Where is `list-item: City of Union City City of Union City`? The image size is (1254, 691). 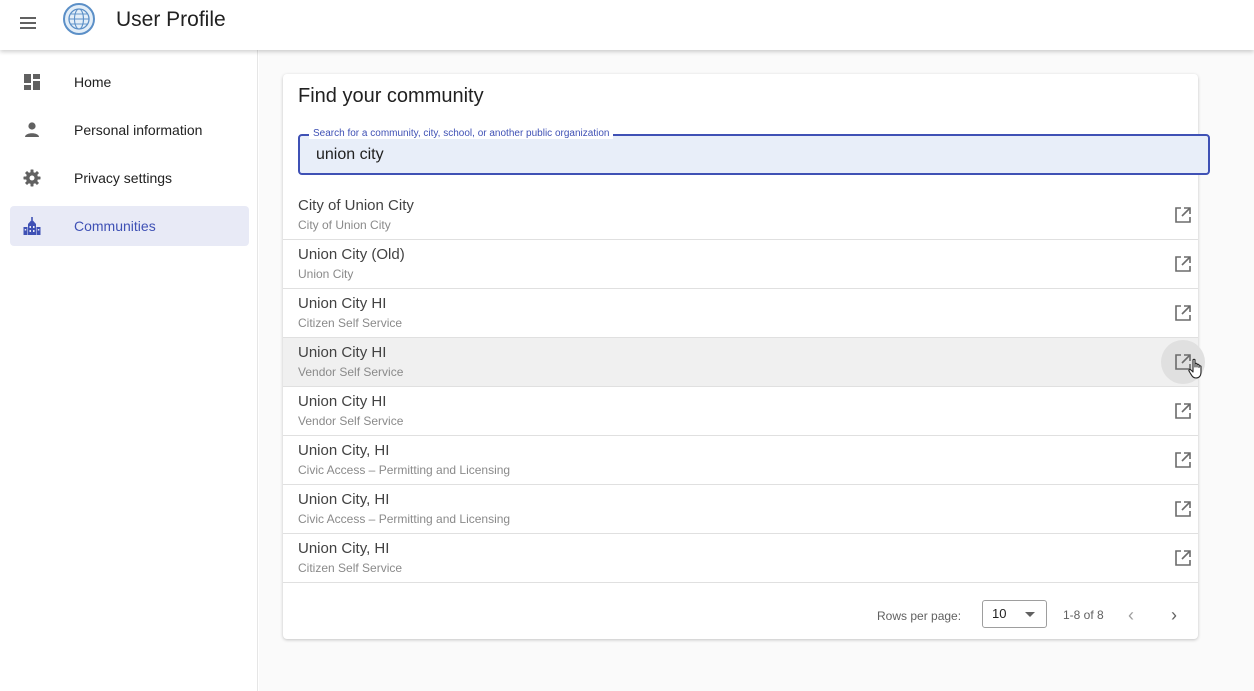
list-item: City of Union City City of Union City is located at coordinates (740, 215).